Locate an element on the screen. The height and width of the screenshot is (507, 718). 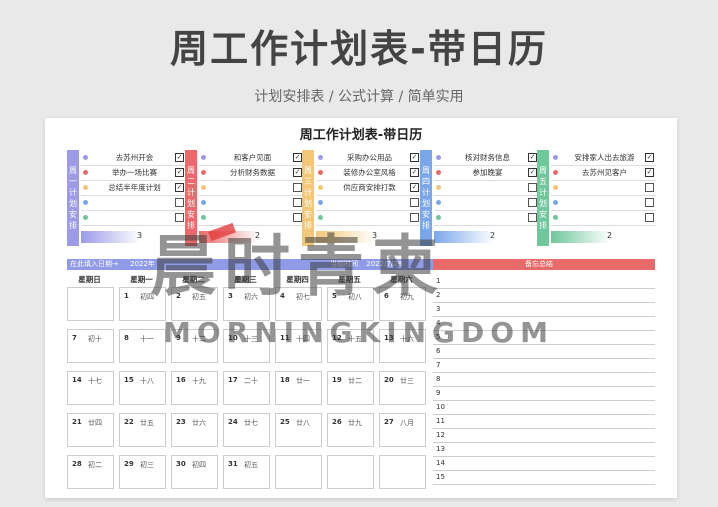
calendar-day: 14 十七 is located at coordinates (90, 388).